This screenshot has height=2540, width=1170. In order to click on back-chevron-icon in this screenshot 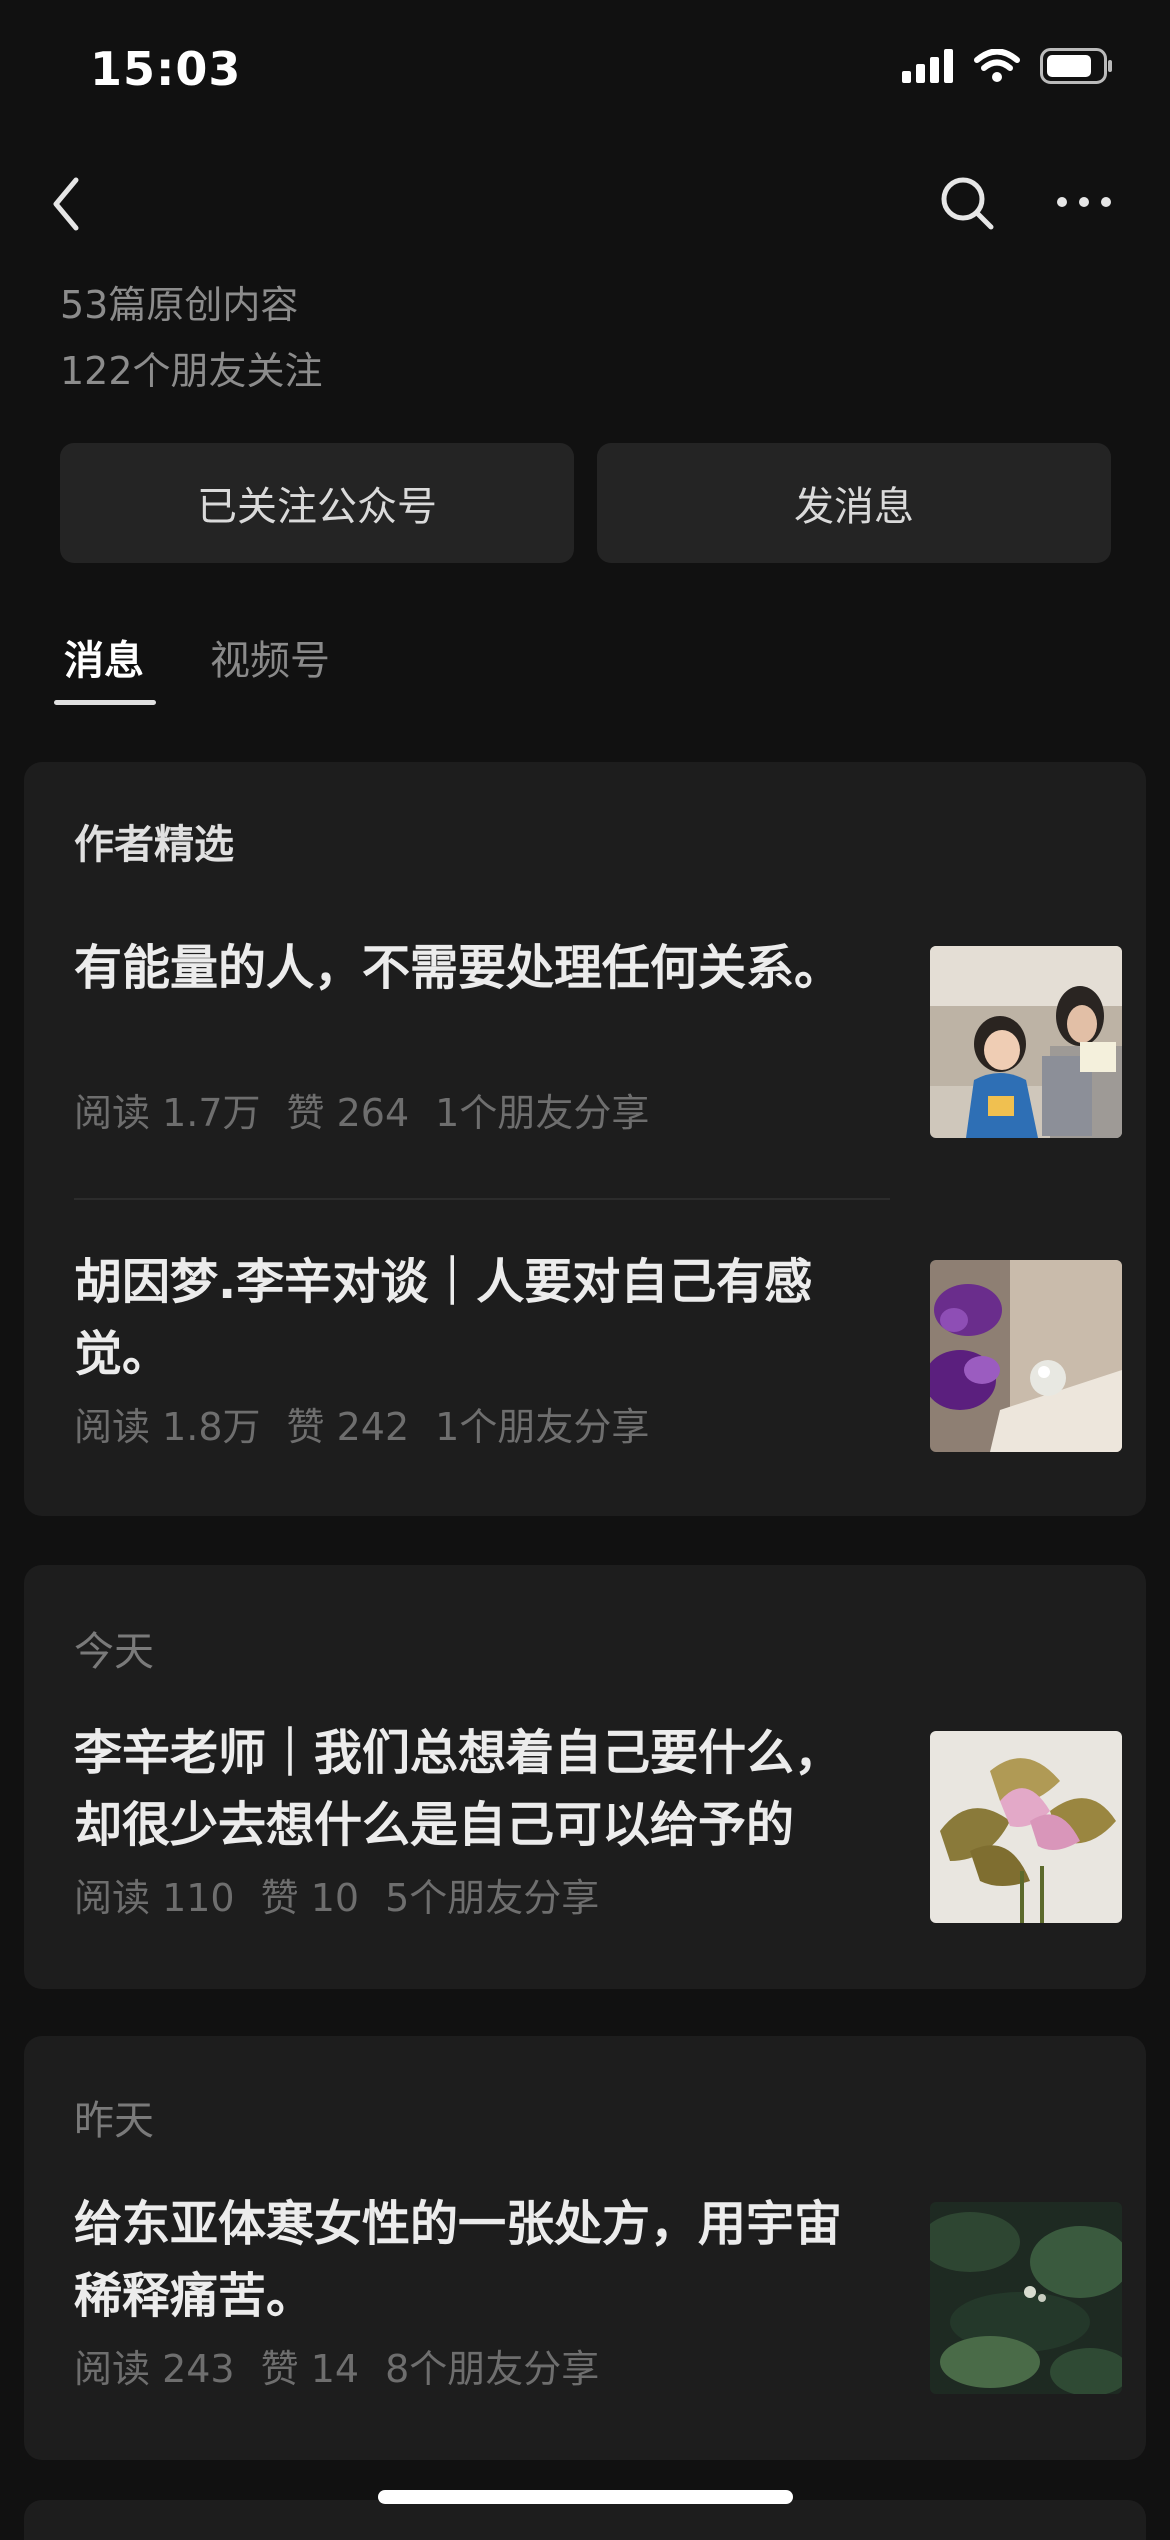, I will do `click(66, 204)`.